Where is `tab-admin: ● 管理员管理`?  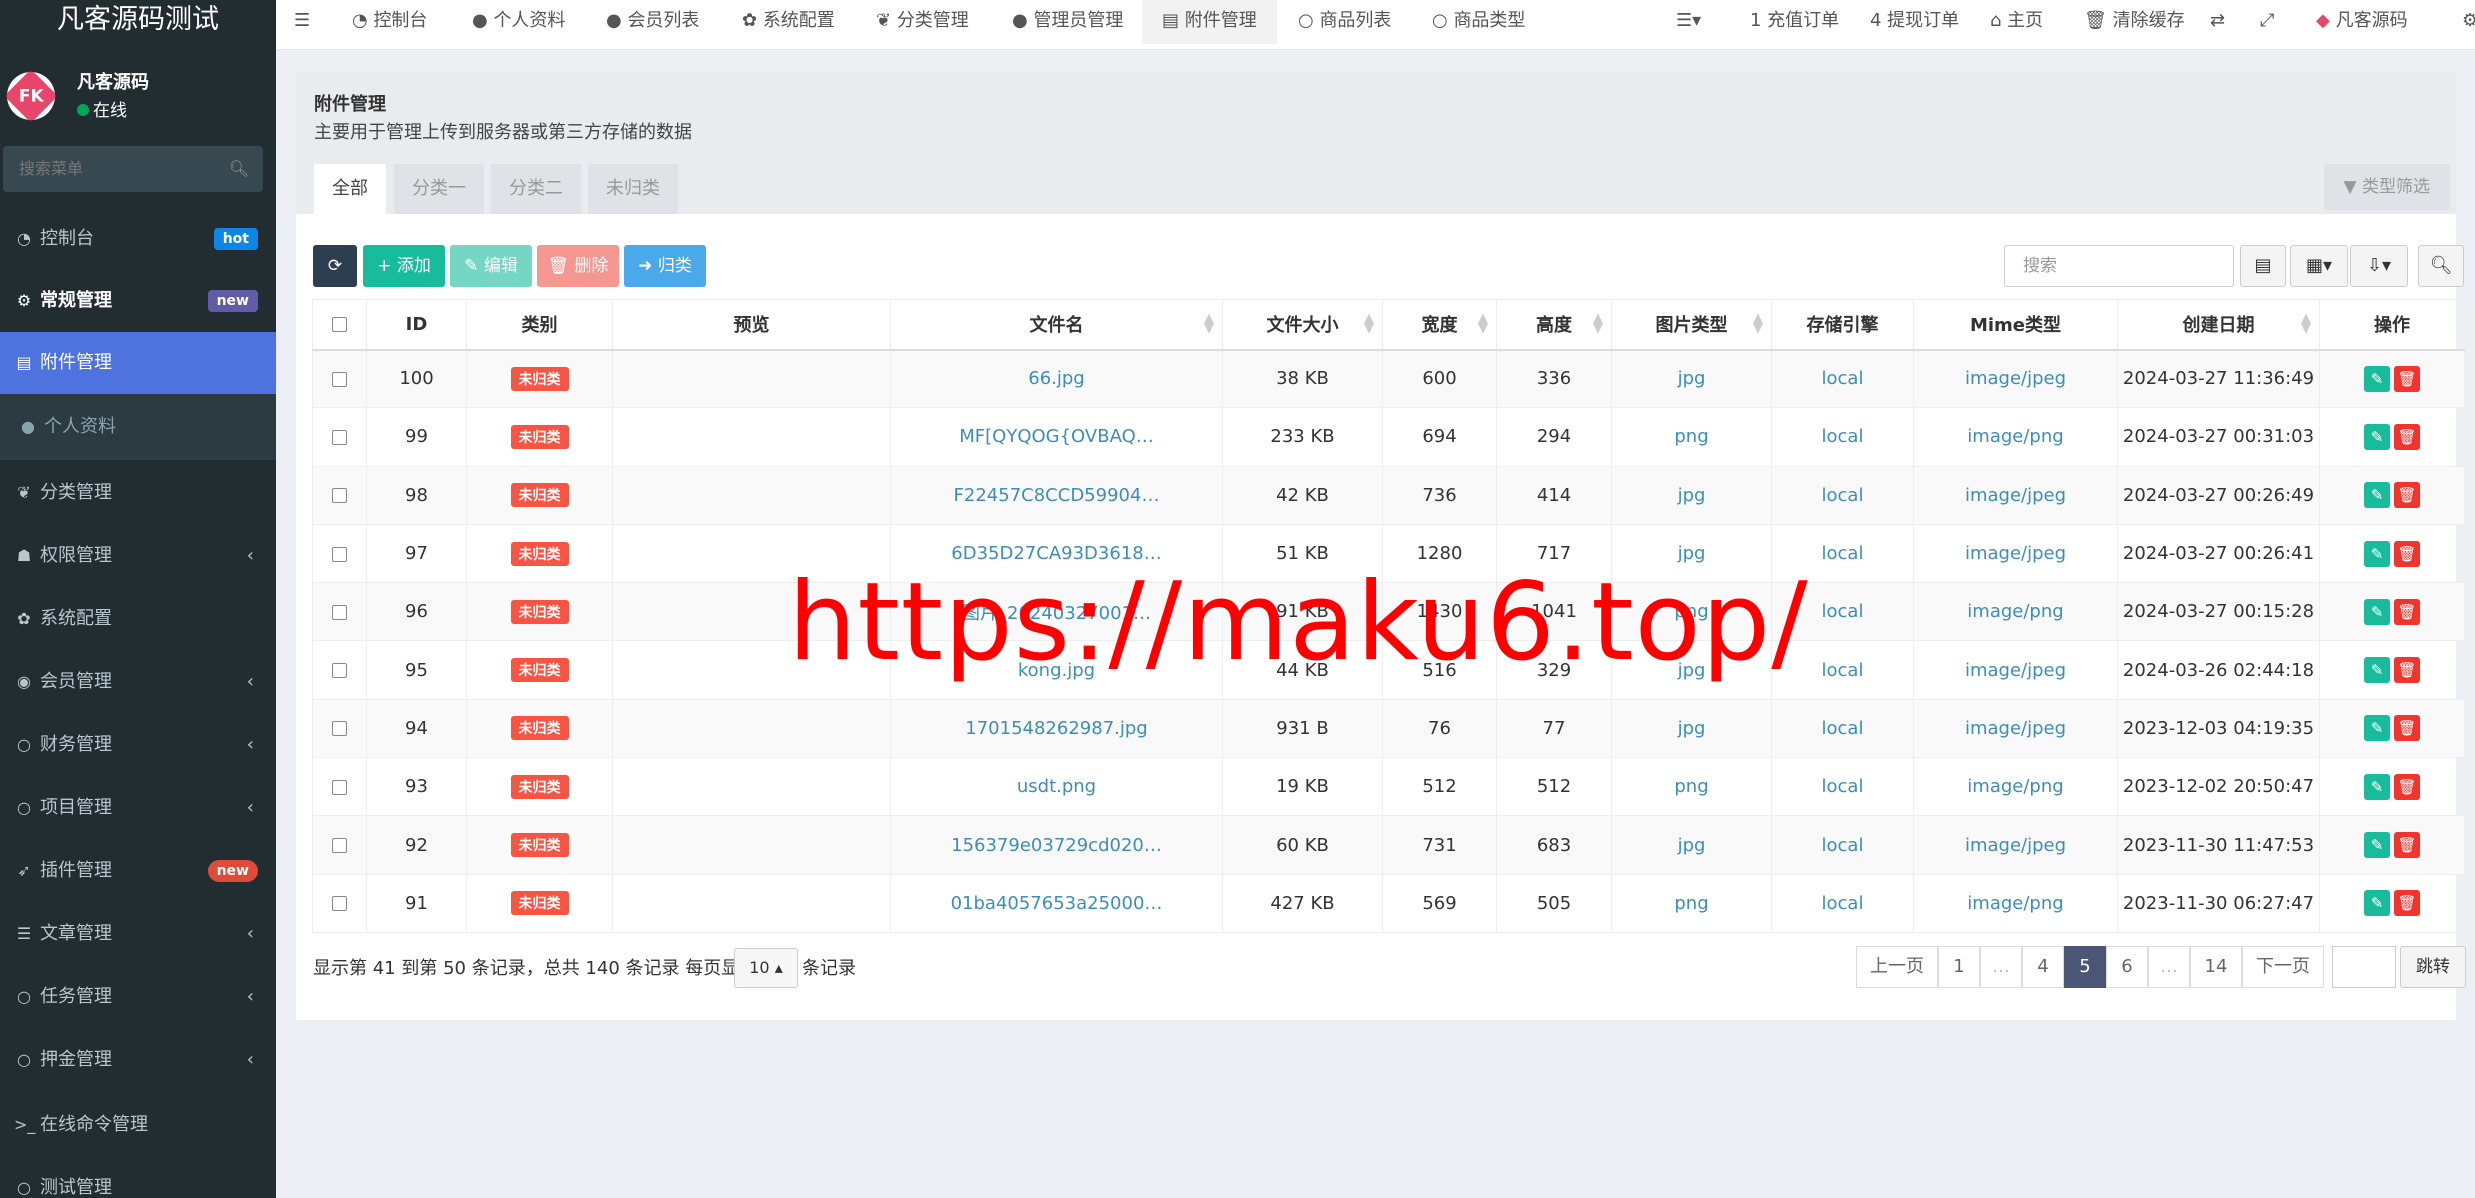 tab-admin: ● 管理员管理 is located at coordinates (1067, 22).